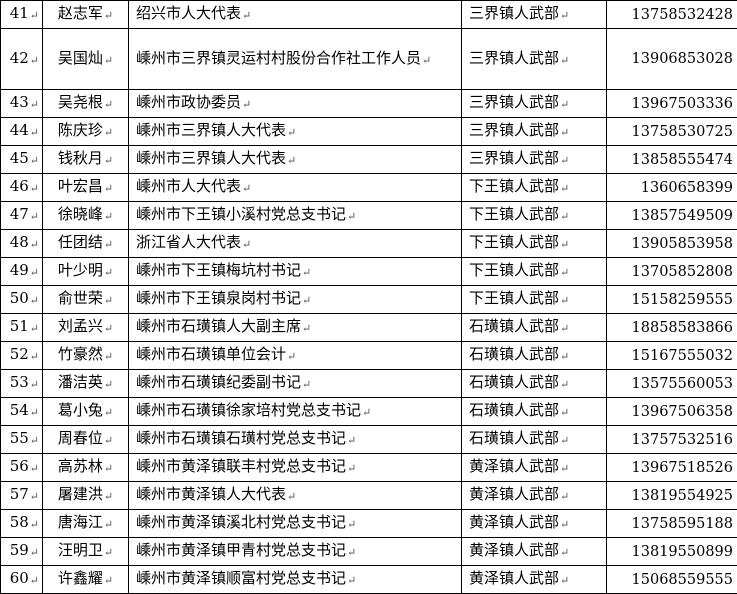 This screenshot has height=594, width=737. I want to click on cell-text: 53, so click(19, 382).